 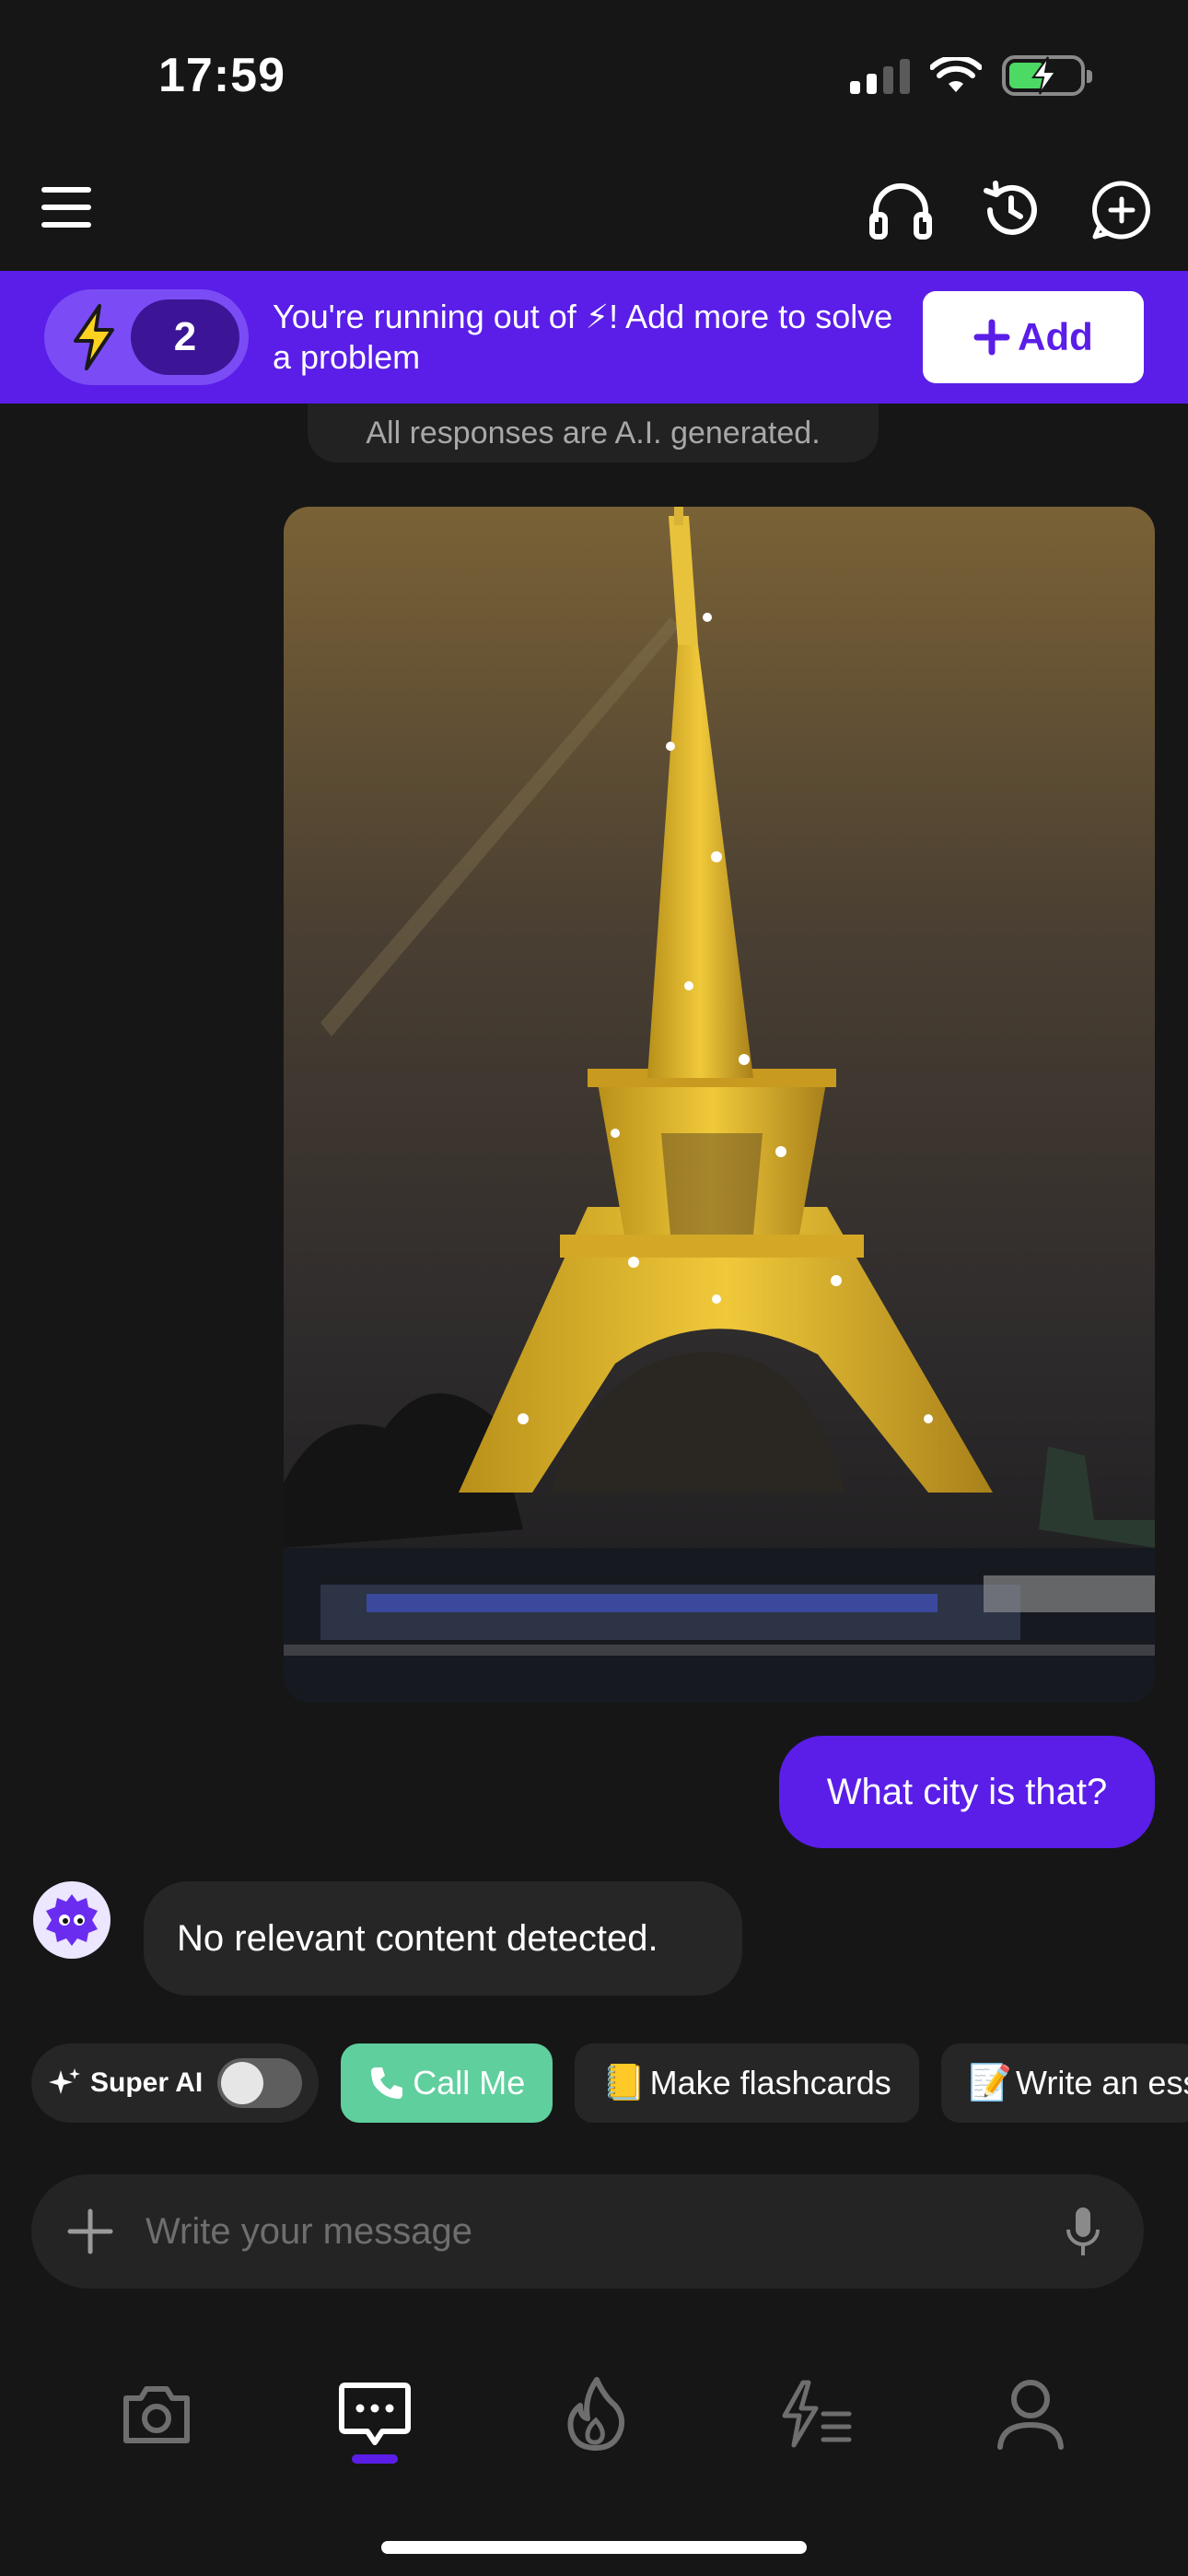 I want to click on ai-disclaimer: All responses are A.I. generated., so click(x=593, y=433).